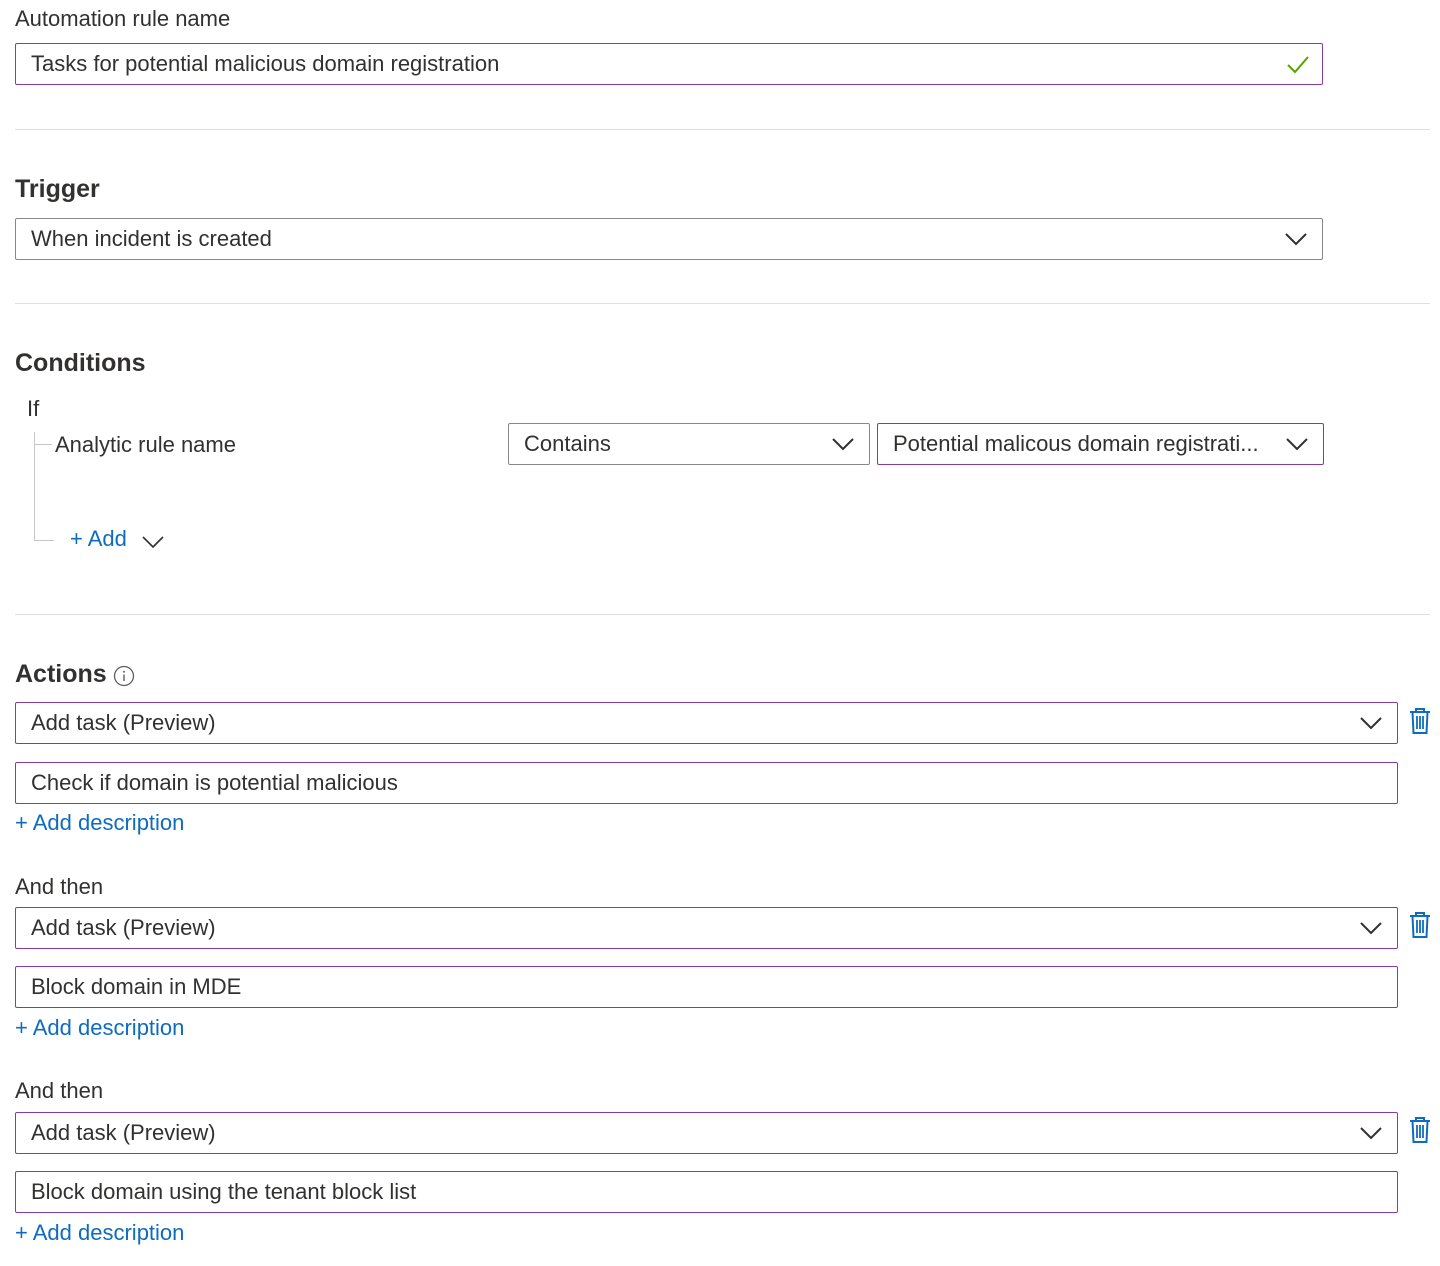  What do you see at coordinates (567, 443) in the screenshot?
I see `condition-operator-value: Contains` at bounding box center [567, 443].